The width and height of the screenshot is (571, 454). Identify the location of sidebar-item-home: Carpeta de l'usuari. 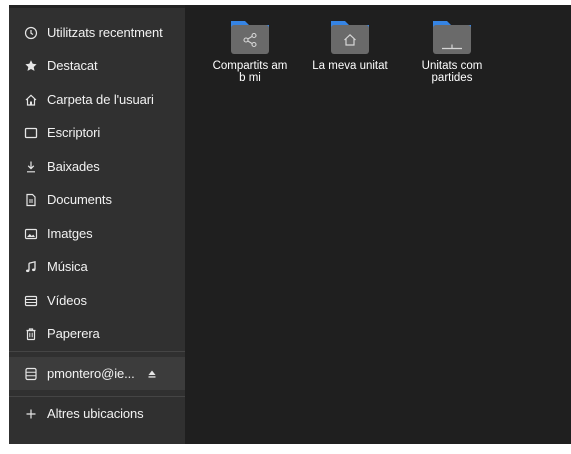
(97, 99).